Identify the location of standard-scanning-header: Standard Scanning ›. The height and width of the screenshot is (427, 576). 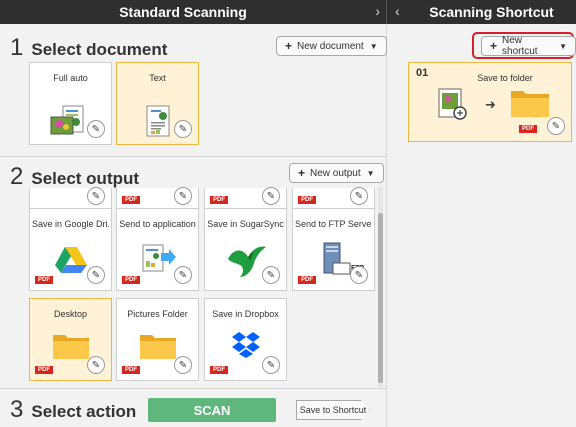
(193, 12).